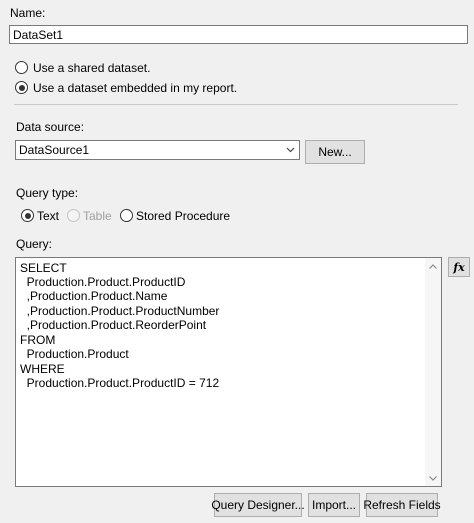  Describe the element at coordinates (120, 311) in the screenshot. I see `query-line: ,Production.Product.ProductNumber` at that location.